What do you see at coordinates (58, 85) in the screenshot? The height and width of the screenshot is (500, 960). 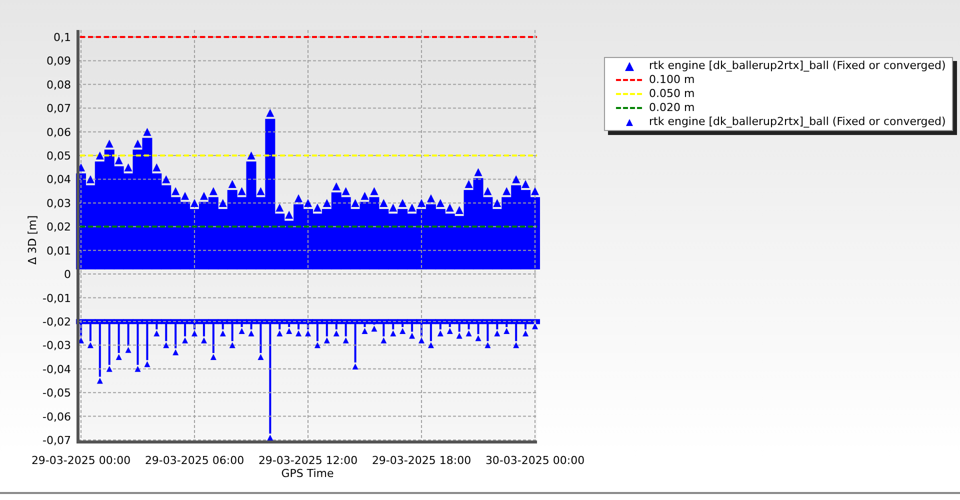 I see `y-tick-label: 0,08` at bounding box center [58, 85].